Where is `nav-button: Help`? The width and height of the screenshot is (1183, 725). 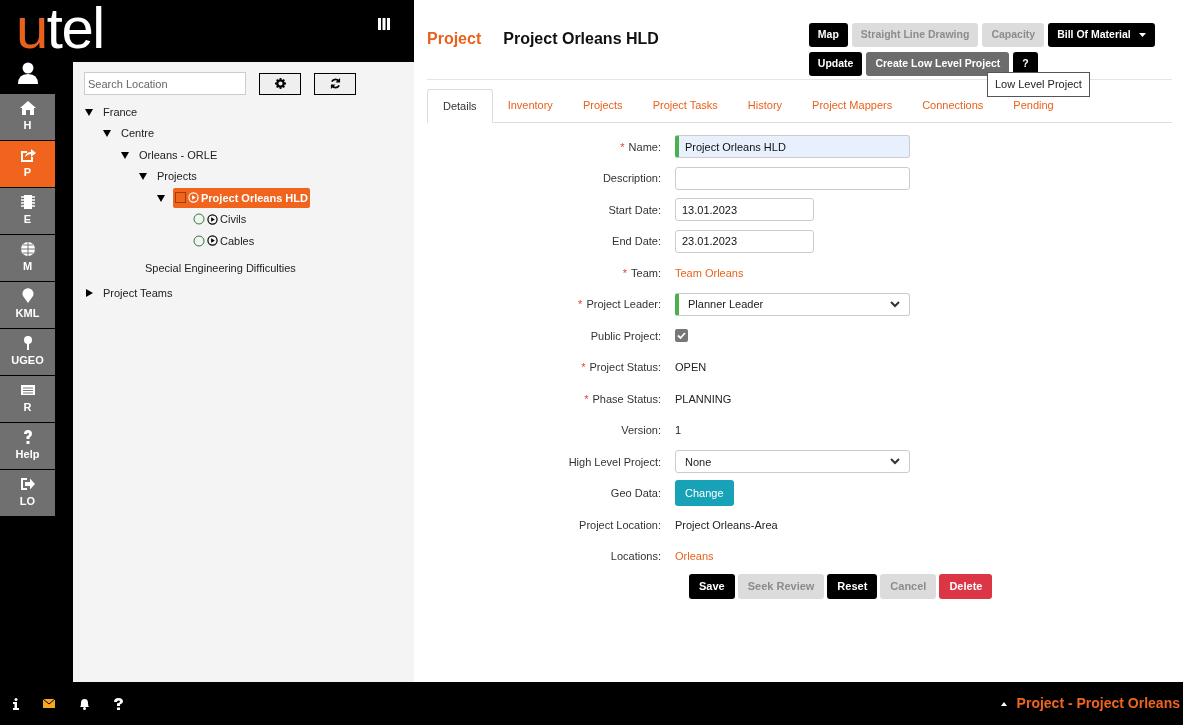 nav-button: Help is located at coordinates (27, 446).